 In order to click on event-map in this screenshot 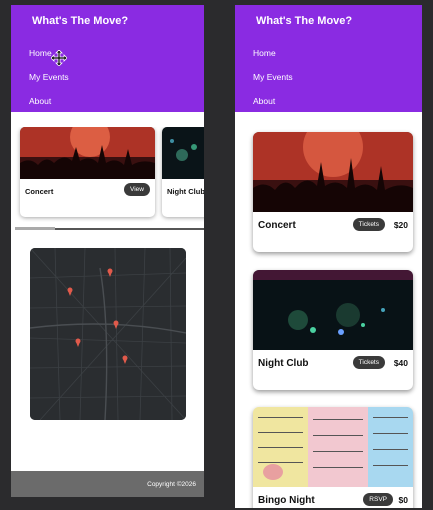, I will do `click(108, 334)`.